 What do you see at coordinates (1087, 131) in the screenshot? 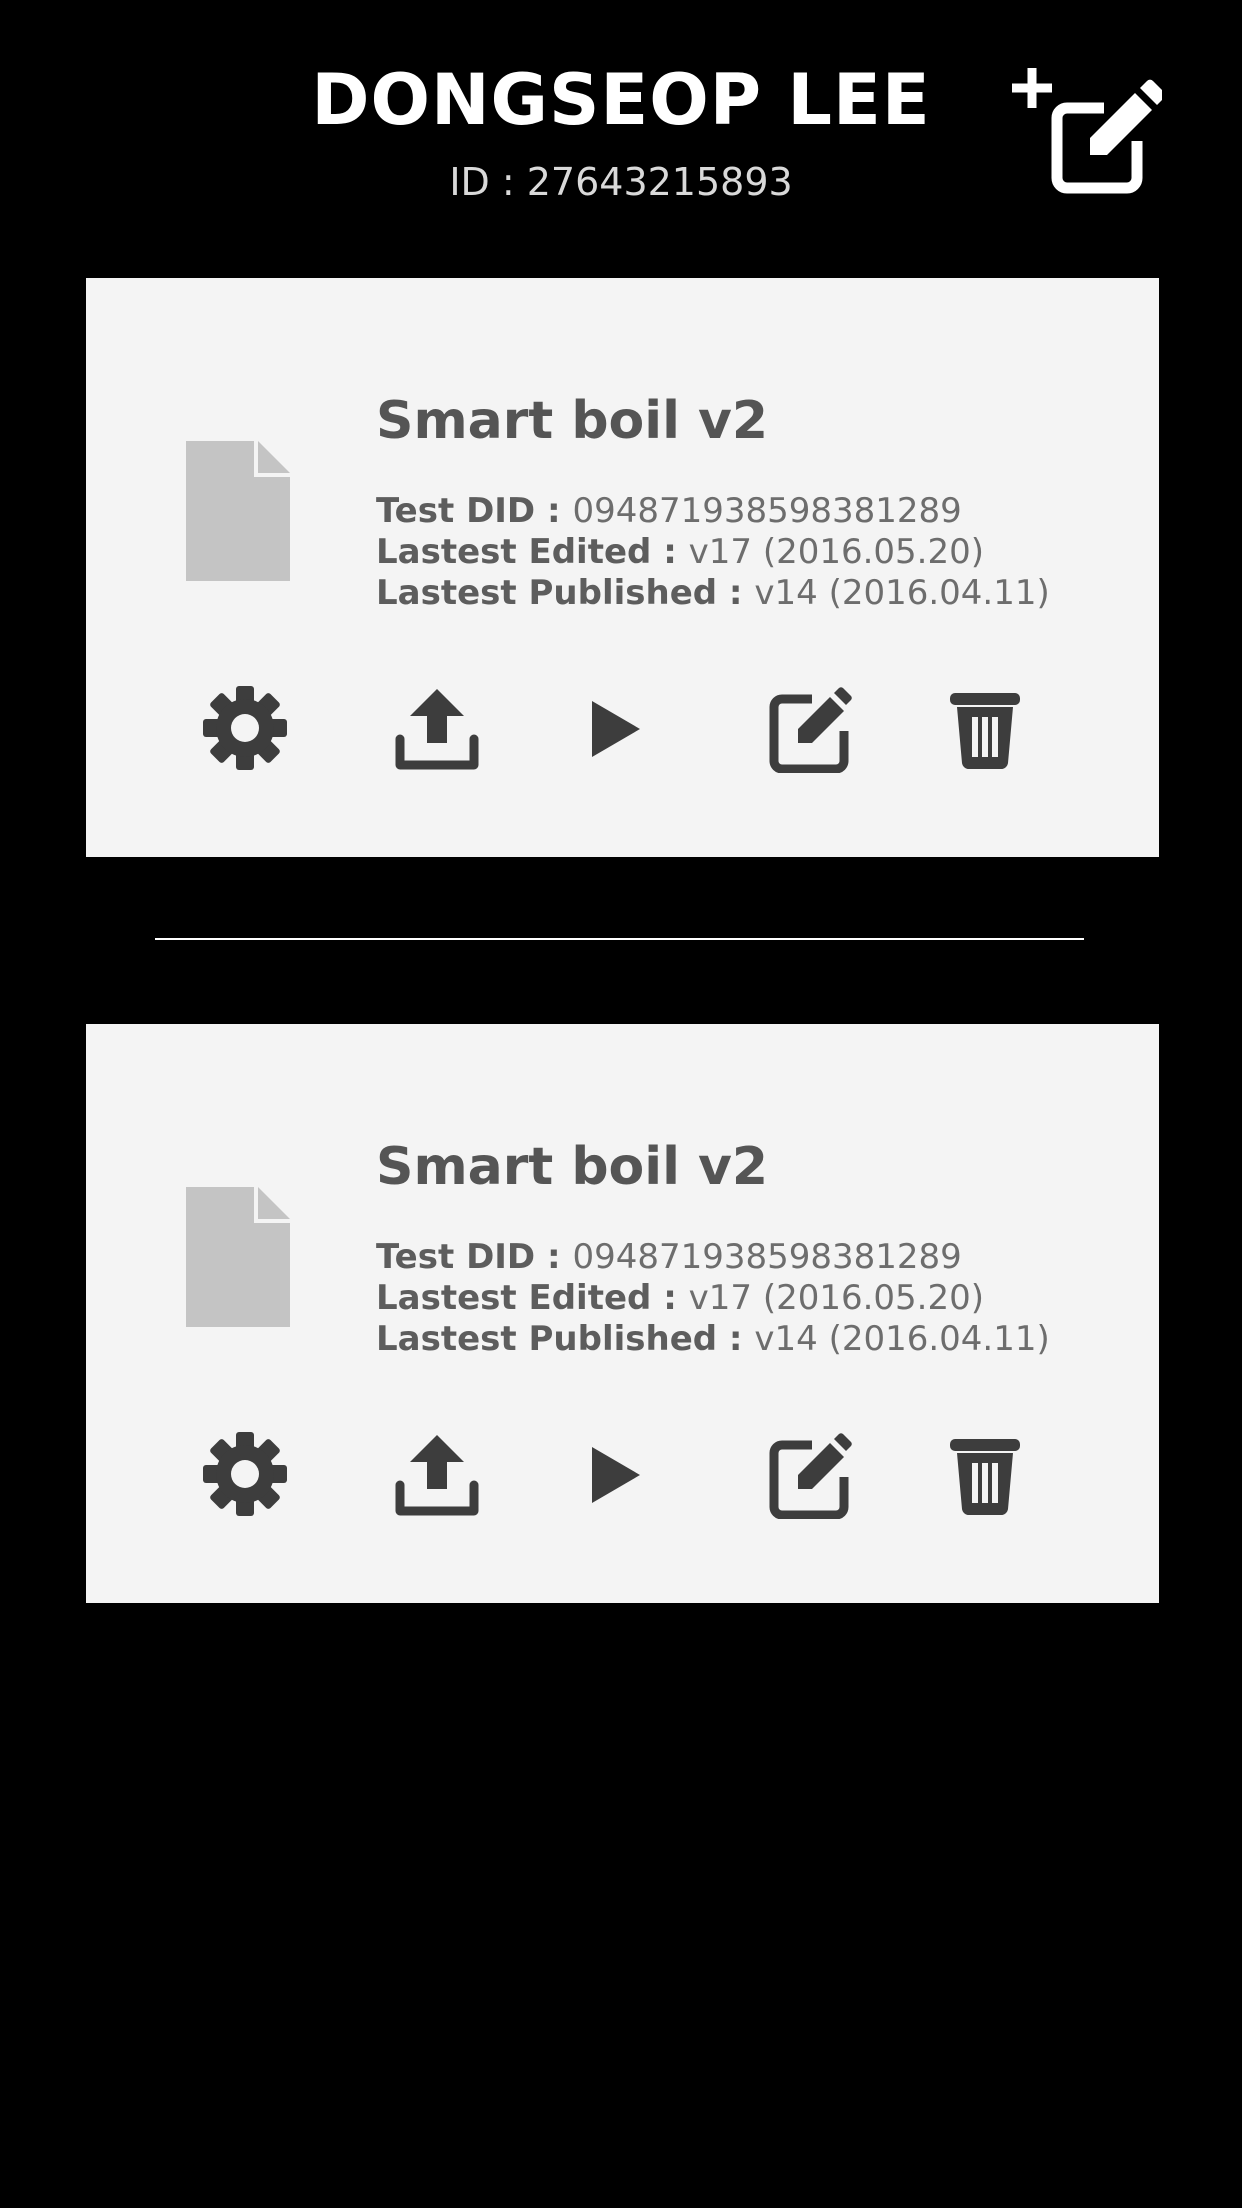
I see `add-edit-icon` at bounding box center [1087, 131].